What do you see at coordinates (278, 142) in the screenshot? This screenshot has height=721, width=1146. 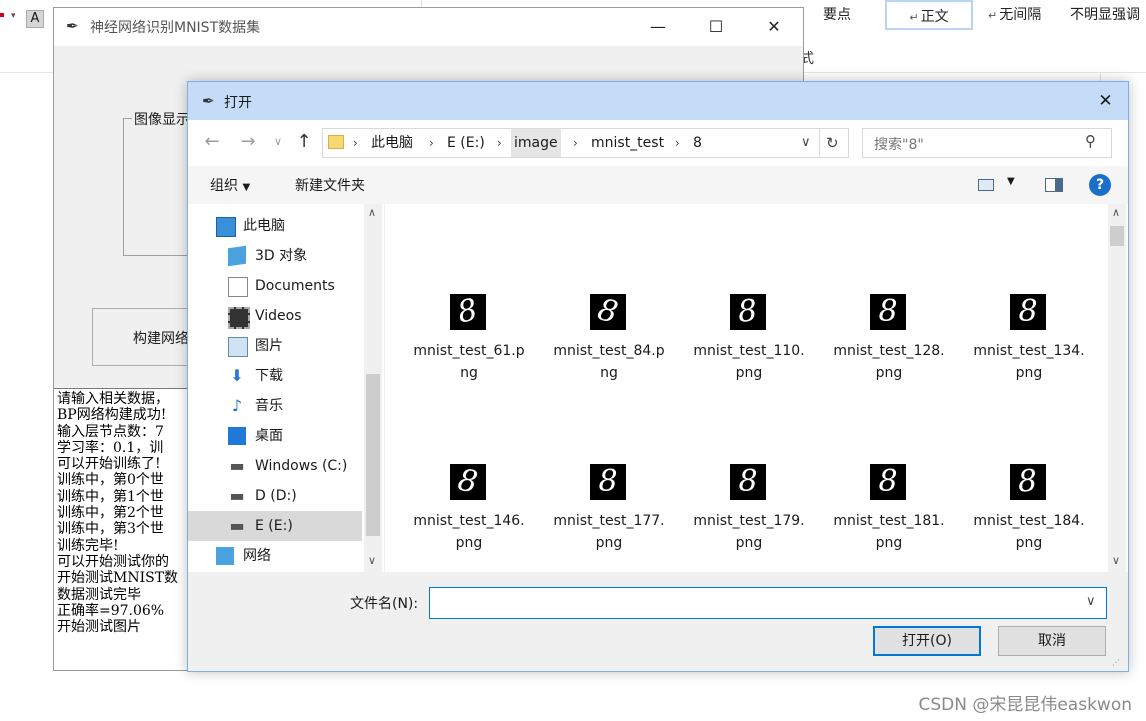 I see `recent-chevron-icon: ∨` at bounding box center [278, 142].